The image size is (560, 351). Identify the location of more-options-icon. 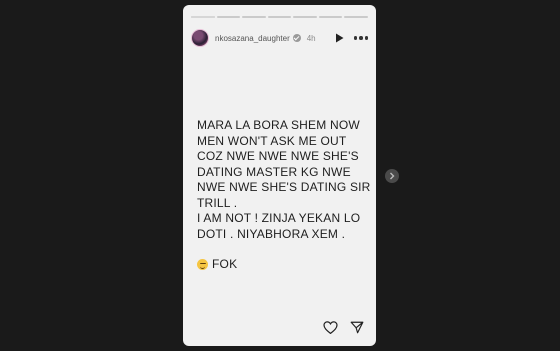
(360, 38).